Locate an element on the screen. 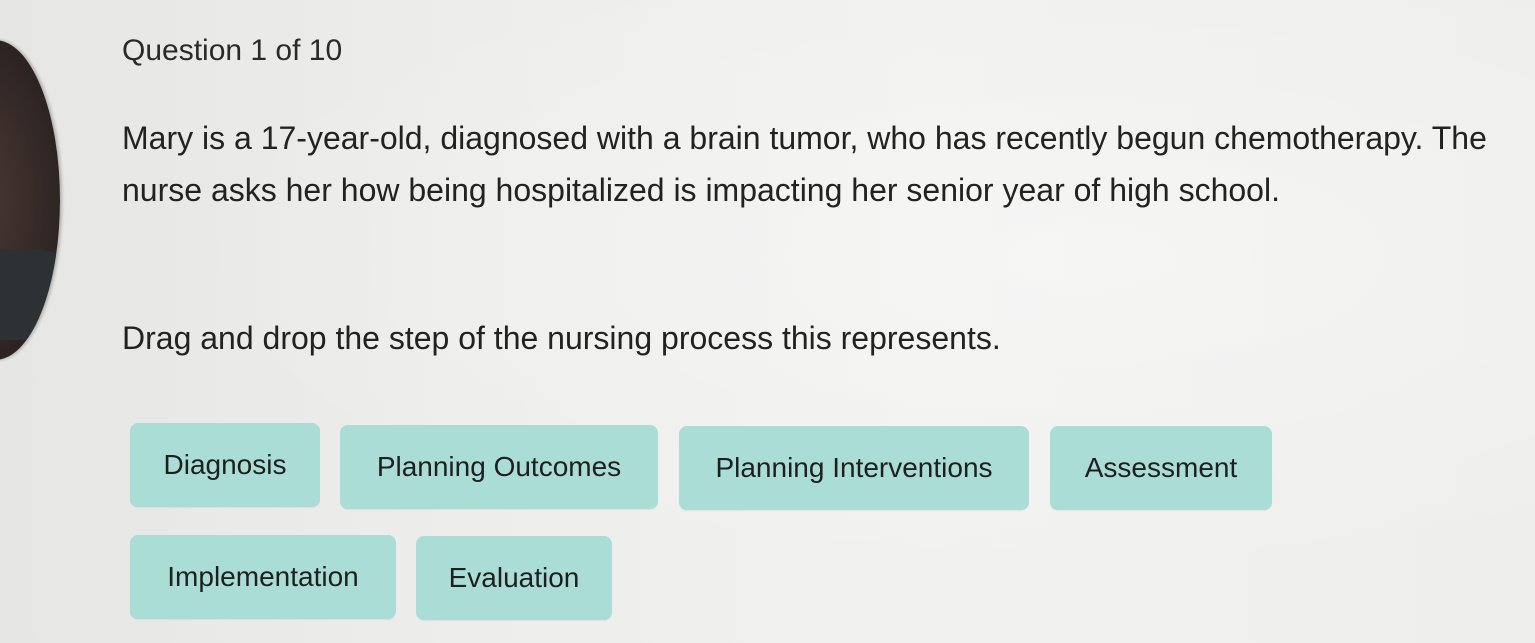 This screenshot has height=643, width=1535. question-counter: Question 1 of 10 is located at coordinates (232, 50).